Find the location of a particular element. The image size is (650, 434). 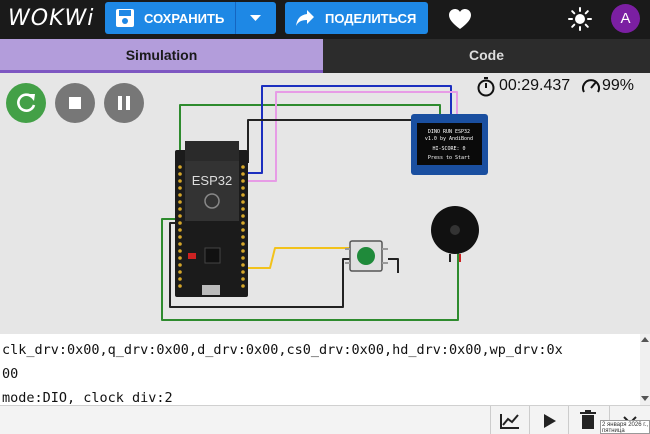

buzzer is located at coordinates (455, 234).